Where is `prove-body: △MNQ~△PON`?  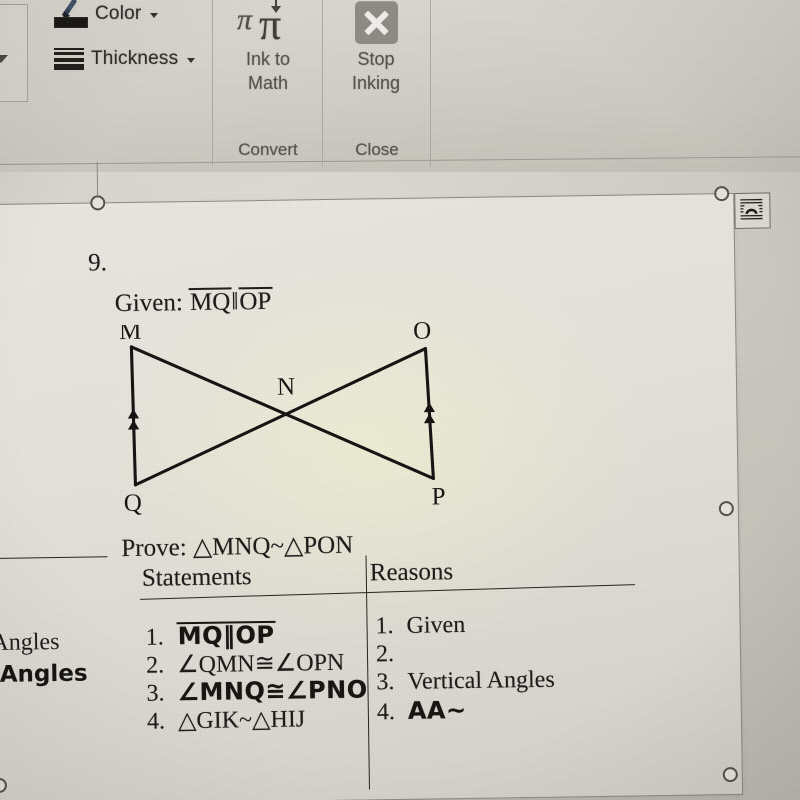 prove-body: △MNQ~△PON is located at coordinates (273, 546).